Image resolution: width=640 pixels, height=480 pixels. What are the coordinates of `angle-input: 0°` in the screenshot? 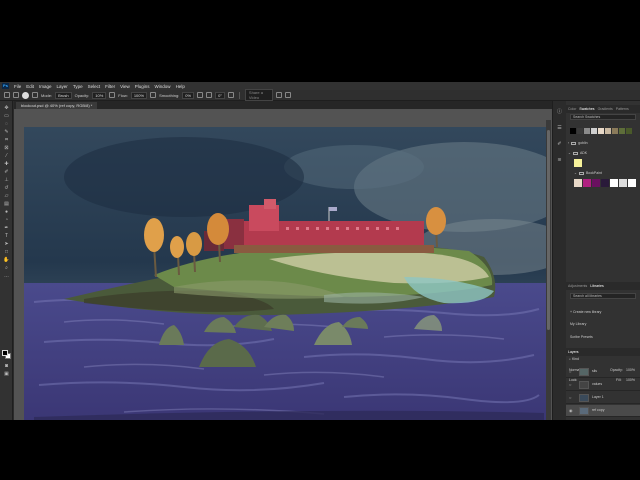 It's located at (220, 95).